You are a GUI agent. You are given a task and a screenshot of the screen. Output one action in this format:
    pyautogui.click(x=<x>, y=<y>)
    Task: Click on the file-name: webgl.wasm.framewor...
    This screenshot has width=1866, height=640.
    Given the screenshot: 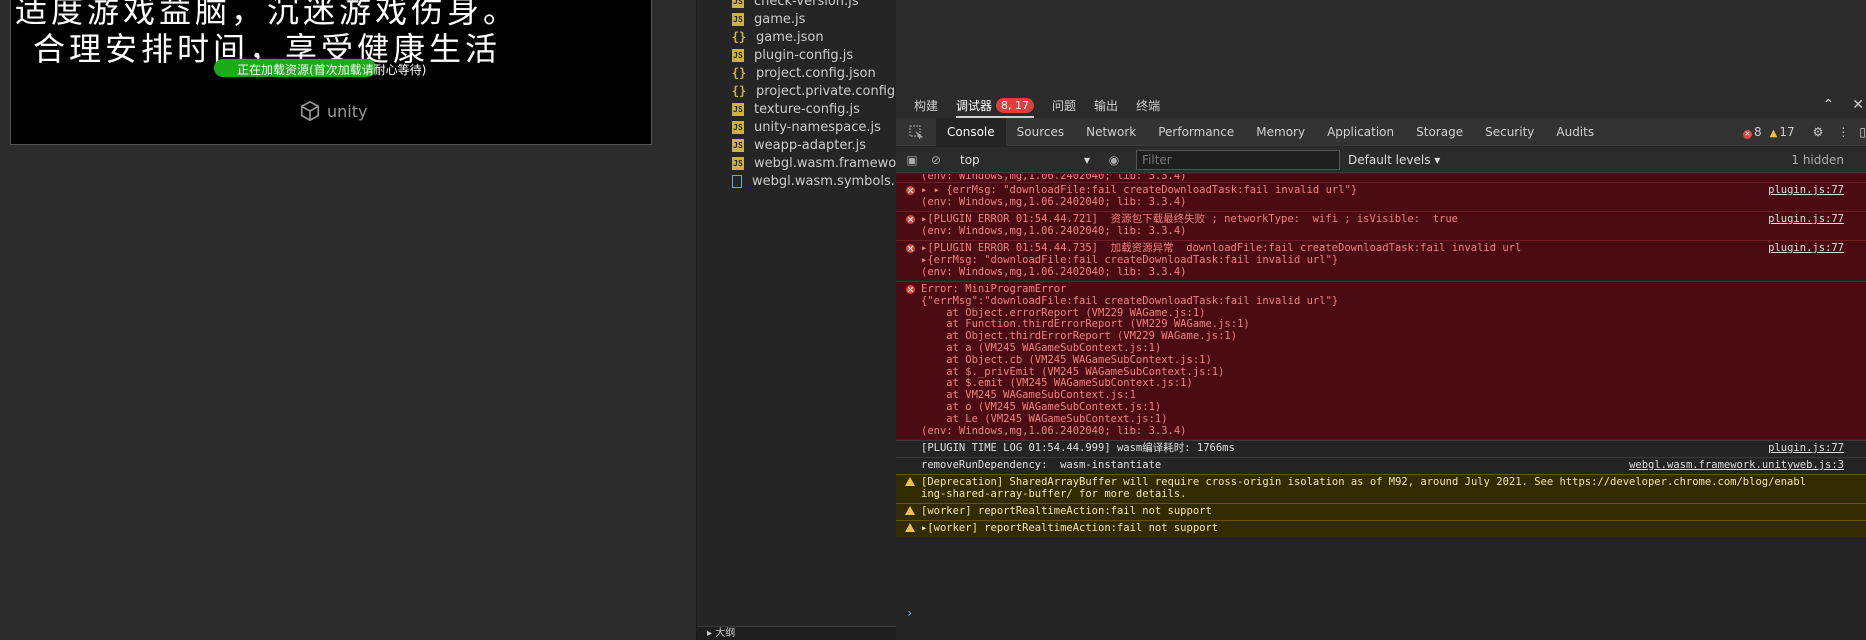 What is the action you would take?
    pyautogui.click(x=825, y=163)
    